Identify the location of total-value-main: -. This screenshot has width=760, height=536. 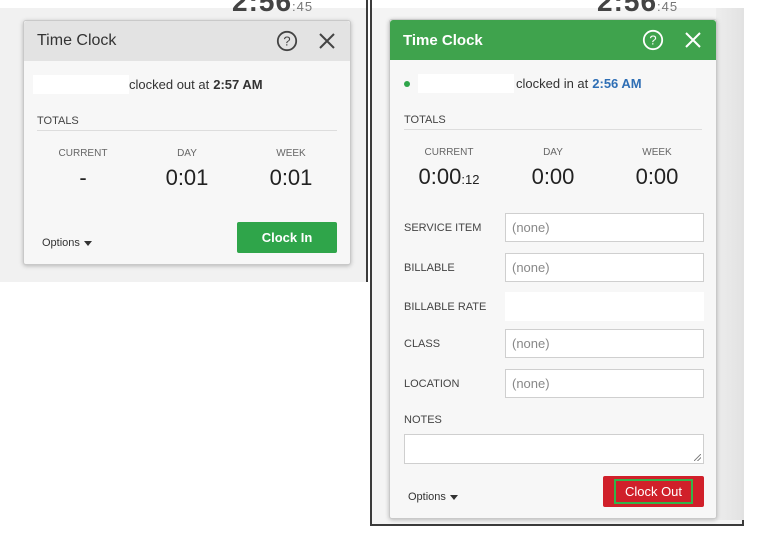
(83, 177).